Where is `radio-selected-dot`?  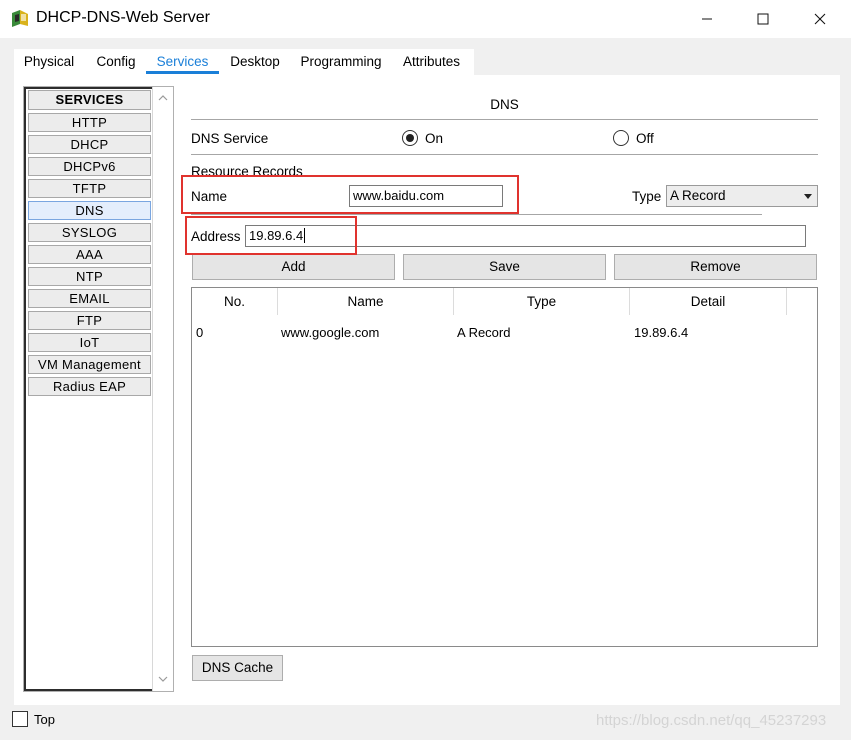 radio-selected-dot is located at coordinates (410, 138).